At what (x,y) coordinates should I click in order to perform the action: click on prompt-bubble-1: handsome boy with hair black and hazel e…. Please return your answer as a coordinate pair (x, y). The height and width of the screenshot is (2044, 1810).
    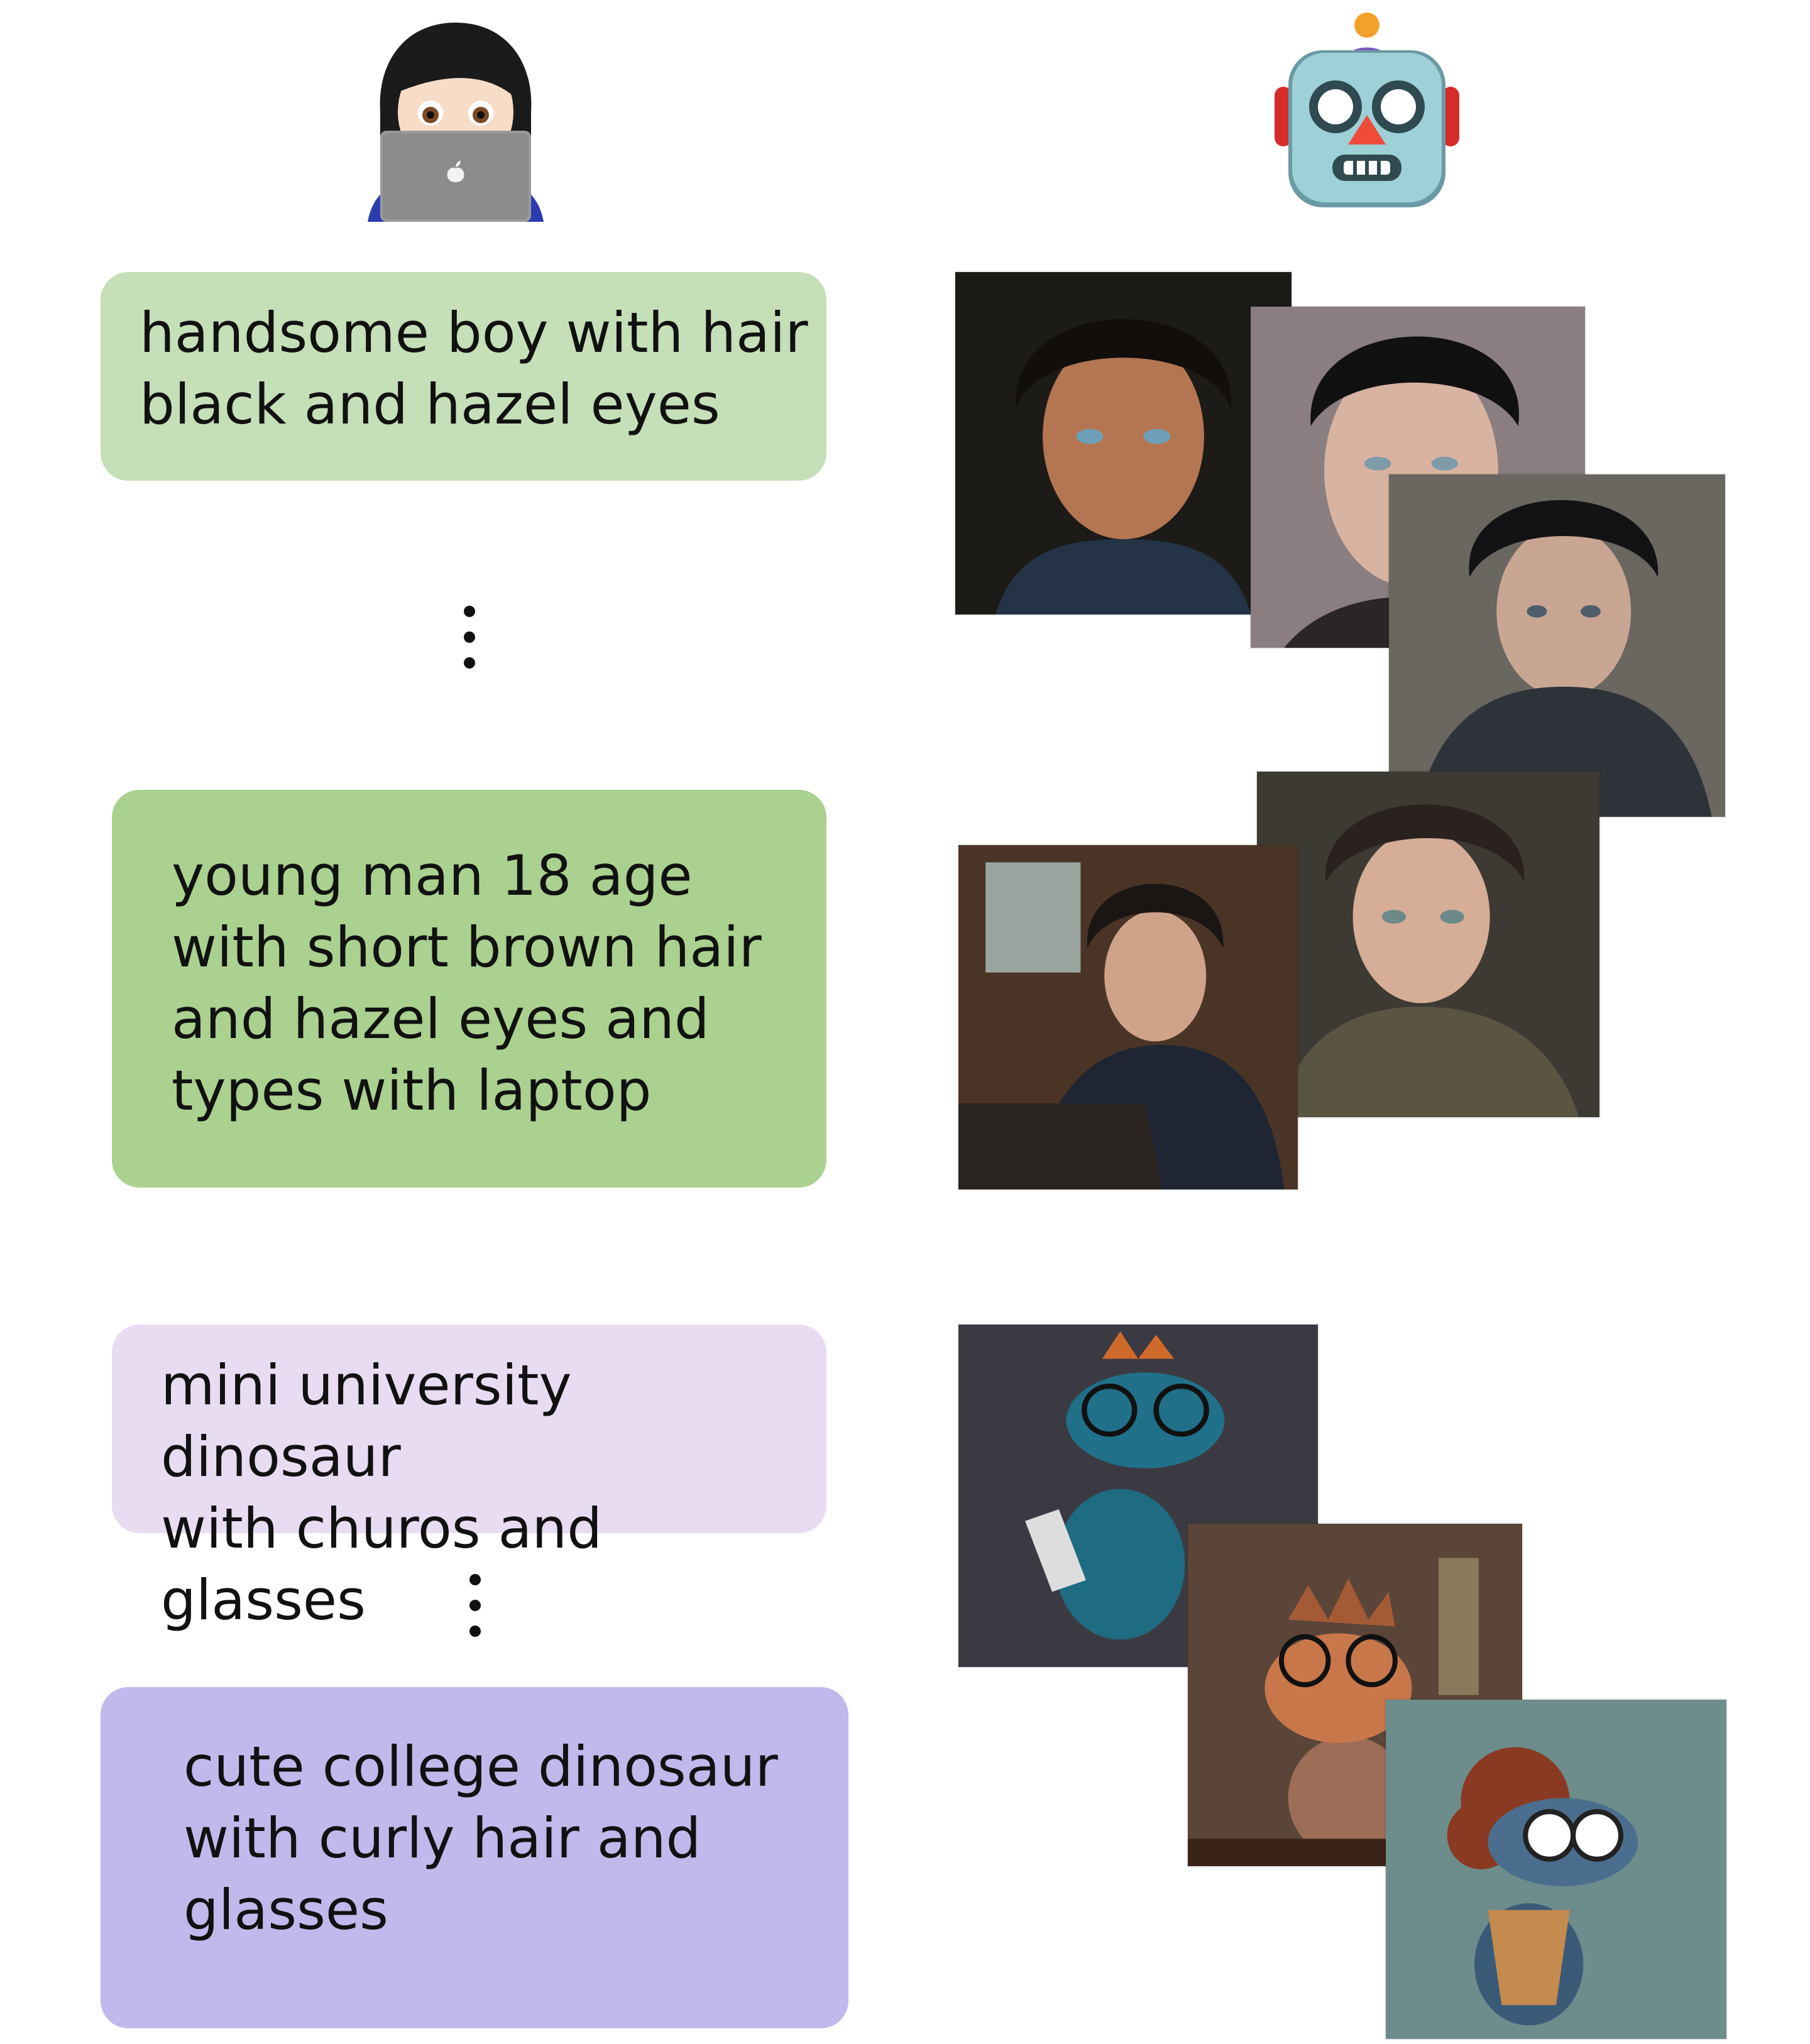
    Looking at the image, I should click on (463, 376).